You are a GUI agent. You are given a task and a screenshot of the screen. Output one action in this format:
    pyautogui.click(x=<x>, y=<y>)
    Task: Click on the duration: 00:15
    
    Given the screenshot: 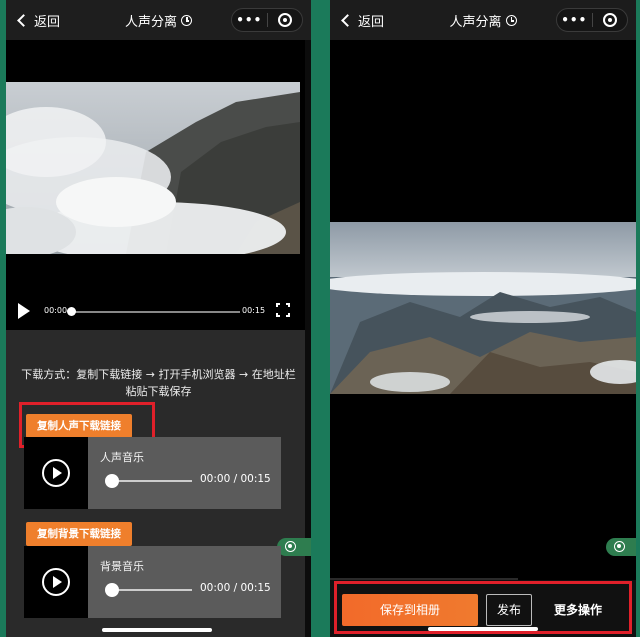 What is the action you would take?
    pyautogui.click(x=254, y=310)
    